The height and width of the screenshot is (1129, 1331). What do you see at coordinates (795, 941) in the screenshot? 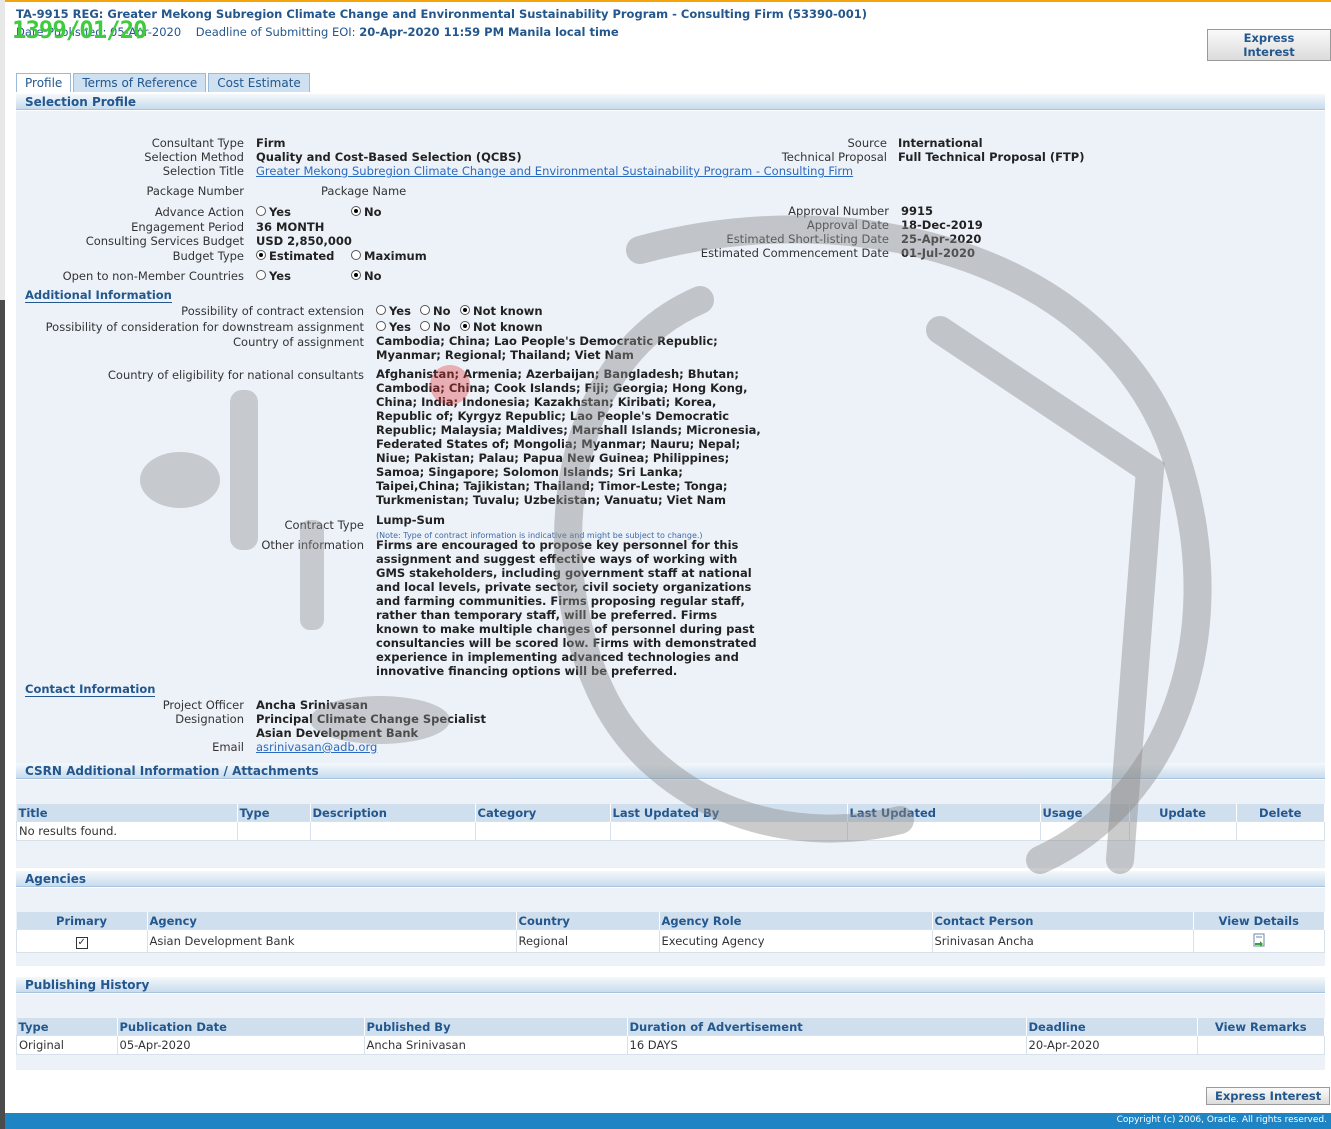
I see `agency-role: Executing Agency` at bounding box center [795, 941].